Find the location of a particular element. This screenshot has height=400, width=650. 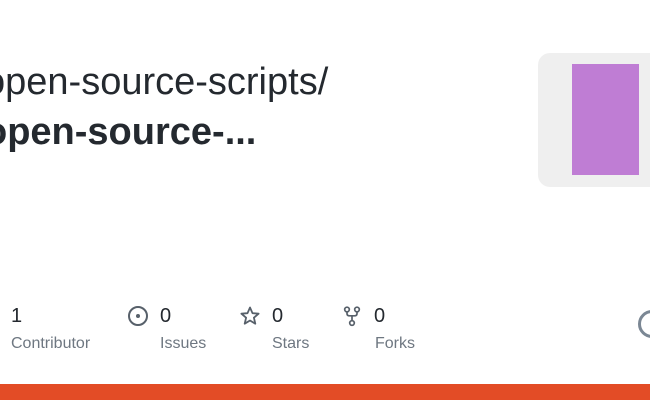

language-bar is located at coordinates (325, 392).